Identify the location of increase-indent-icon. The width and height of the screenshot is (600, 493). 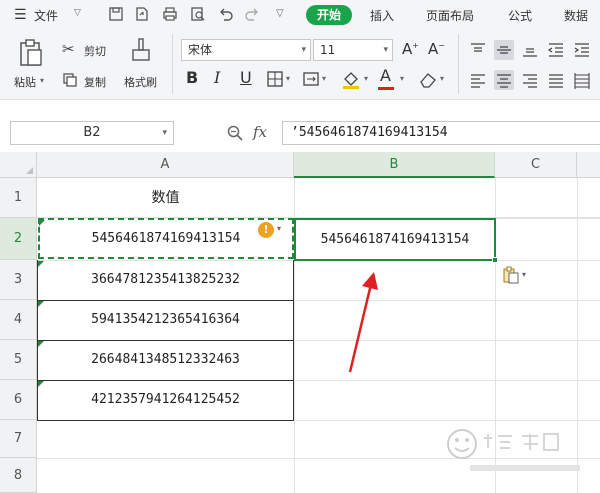
(582, 50).